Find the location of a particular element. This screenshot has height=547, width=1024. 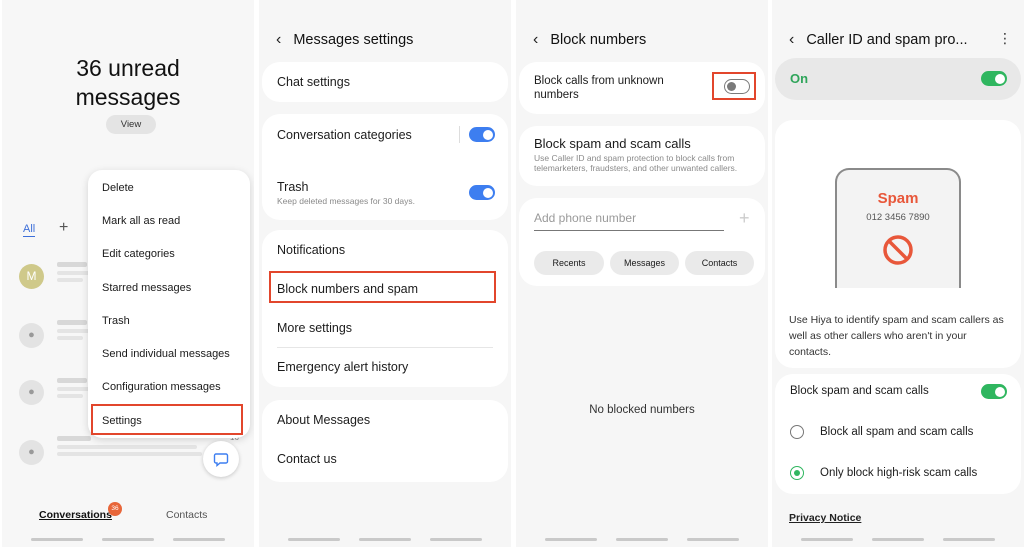

master-toggle is located at coordinates (994, 78).